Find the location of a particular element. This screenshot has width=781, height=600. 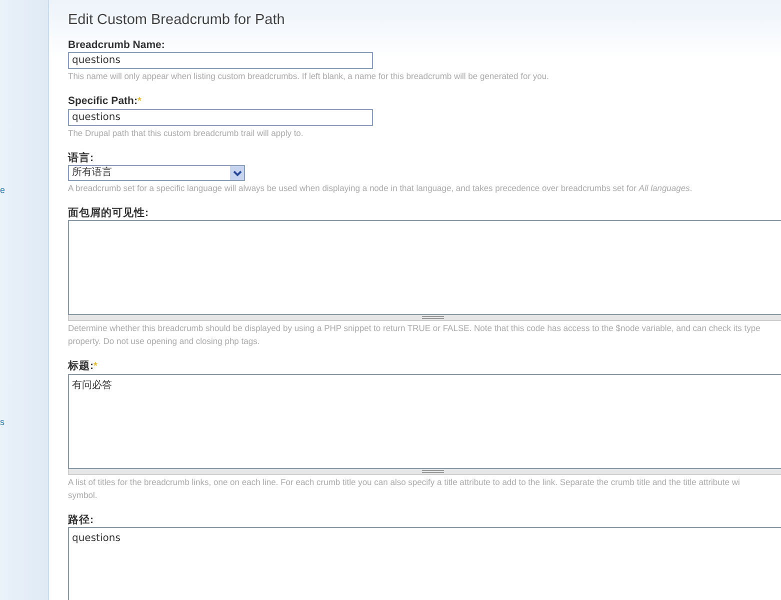

field-label: 面包屑的可见性: is located at coordinates (108, 213).